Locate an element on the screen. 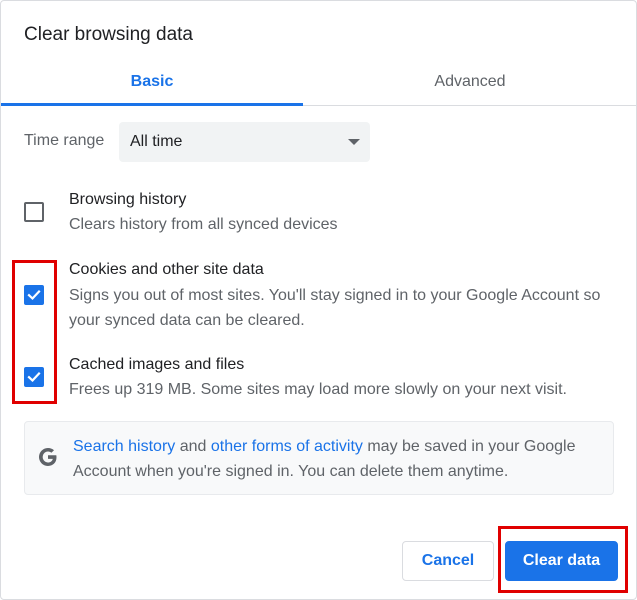  checkbox-highlight-box is located at coordinates (34, 332).